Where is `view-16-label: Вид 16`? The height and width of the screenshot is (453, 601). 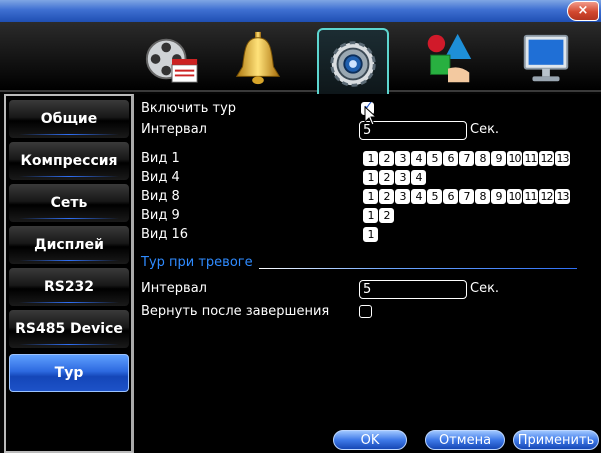
view-16-label: Вид 16 is located at coordinates (165, 234).